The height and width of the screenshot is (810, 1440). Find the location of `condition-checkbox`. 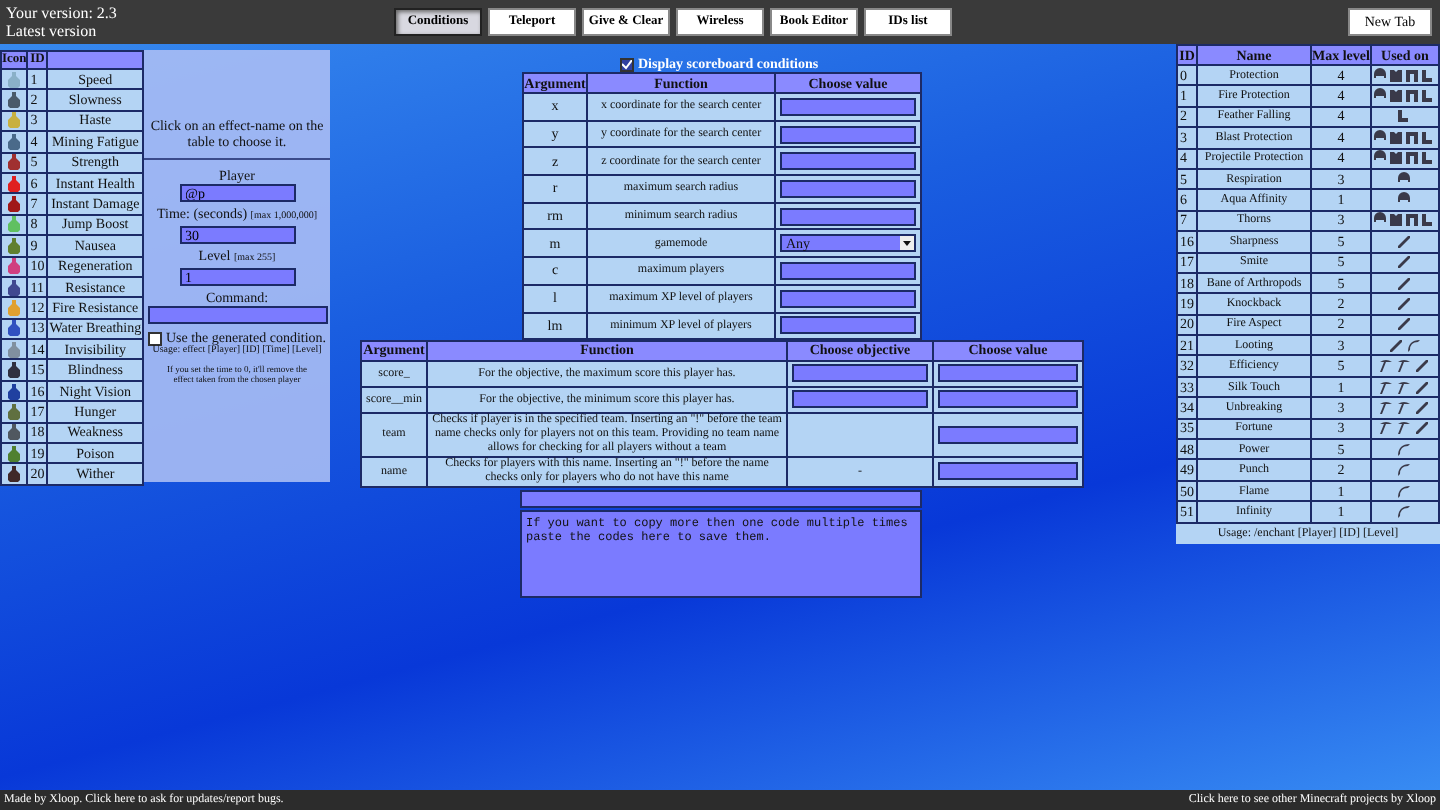

condition-checkbox is located at coordinates (154, 338).